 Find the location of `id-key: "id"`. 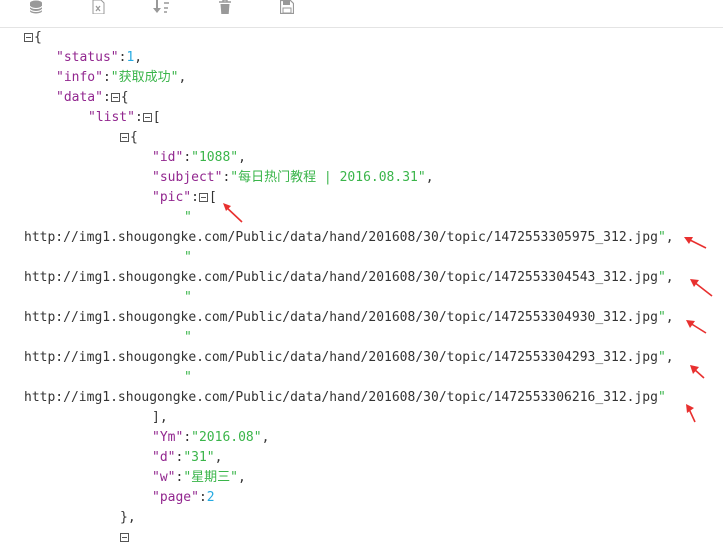

id-key: "id" is located at coordinates (168, 157).